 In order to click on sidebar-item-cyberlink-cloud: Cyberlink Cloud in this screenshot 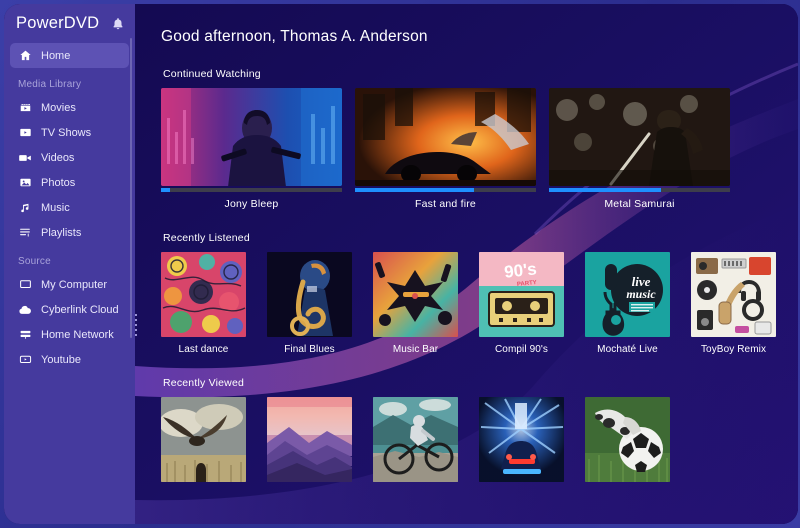, I will do `click(69, 309)`.